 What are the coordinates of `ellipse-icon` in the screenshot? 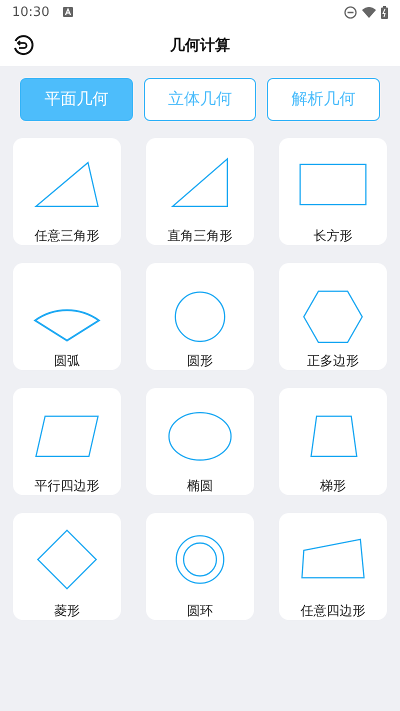 It's located at (200, 436).